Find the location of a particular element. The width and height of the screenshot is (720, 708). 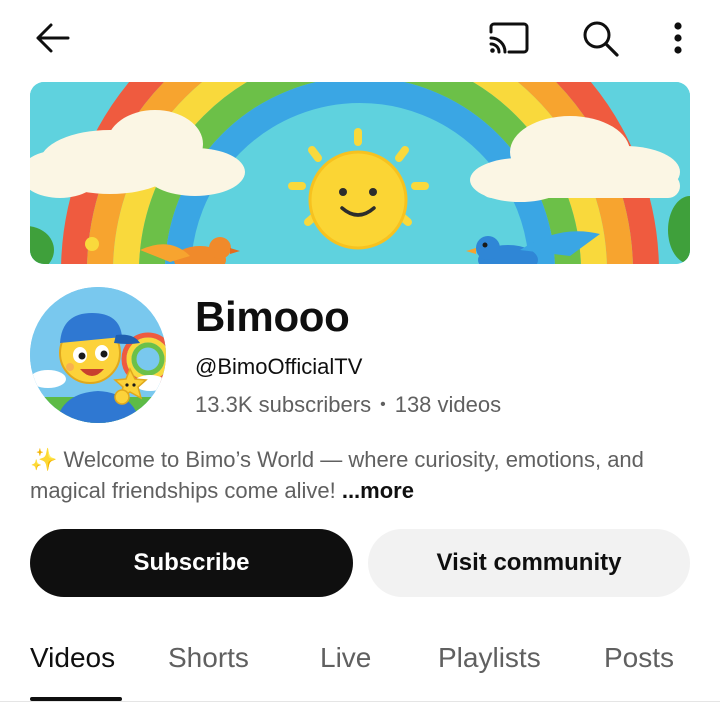

back-arrow-icon is located at coordinates (52, 38).